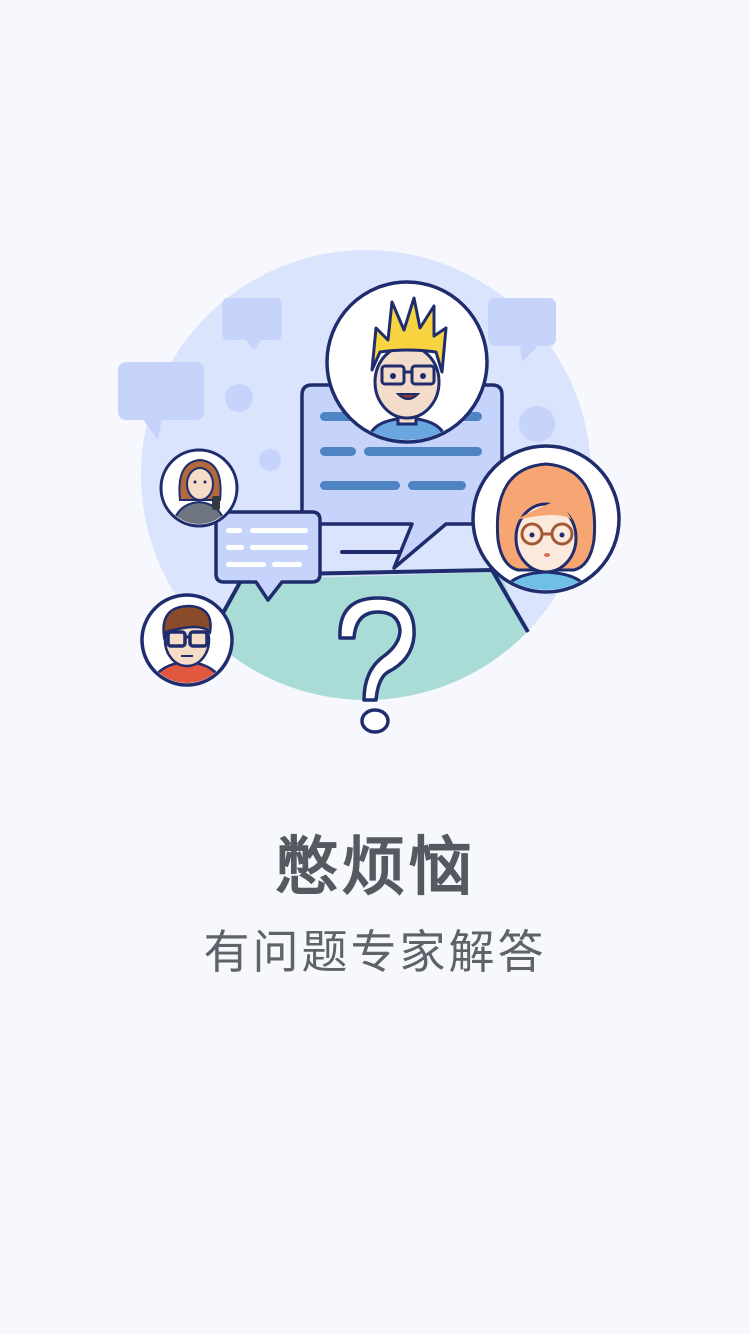 Image resolution: width=750 pixels, height=1334 pixels. What do you see at coordinates (375, 868) in the screenshot?
I see `onboarding-headline: 憋烦恼` at bounding box center [375, 868].